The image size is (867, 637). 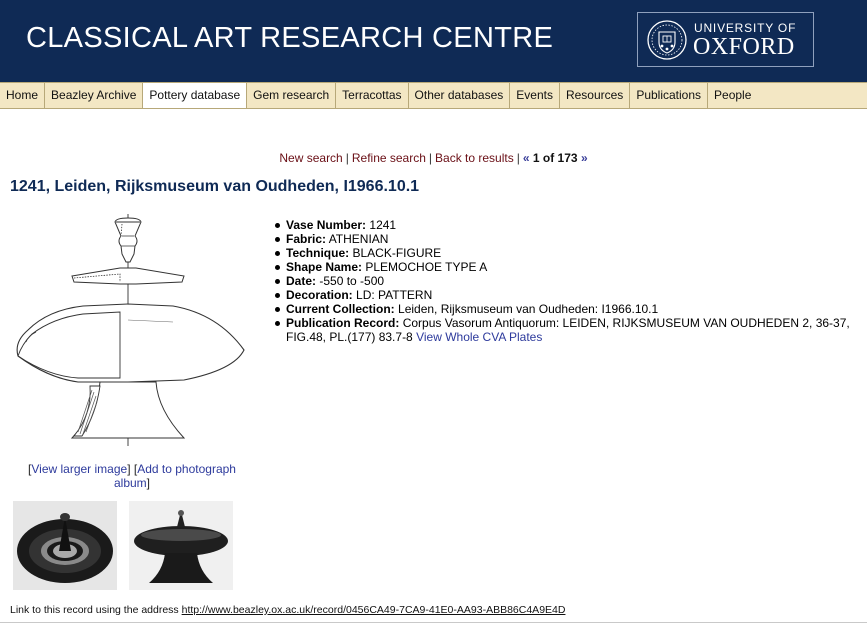 What do you see at coordinates (567, 295) in the screenshot?
I see `detail-decoration: Decoration: LD: PATTERN` at bounding box center [567, 295].